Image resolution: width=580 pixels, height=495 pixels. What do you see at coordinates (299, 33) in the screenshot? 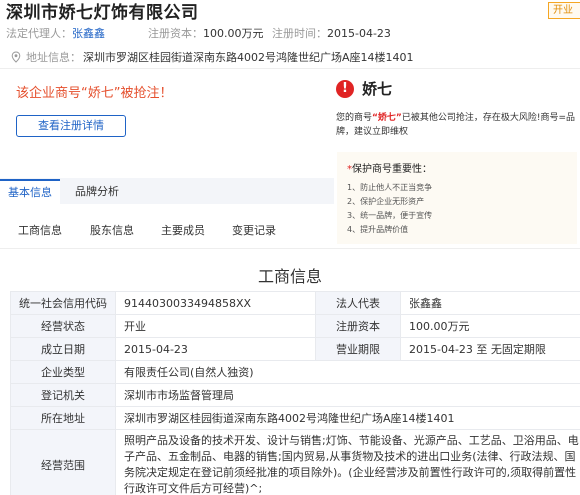
I see `date-label: 注册时间：` at bounding box center [299, 33].